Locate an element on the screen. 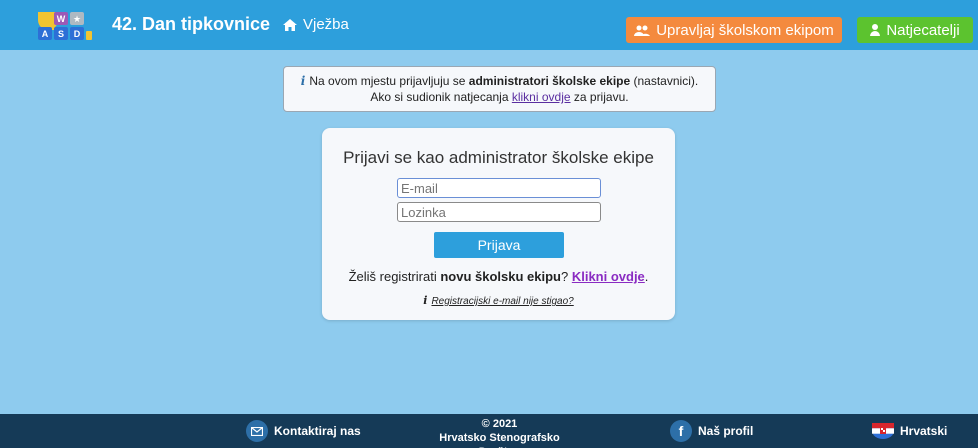 Image resolution: width=978 pixels, height=448 pixels. home-icon is located at coordinates (290, 24).